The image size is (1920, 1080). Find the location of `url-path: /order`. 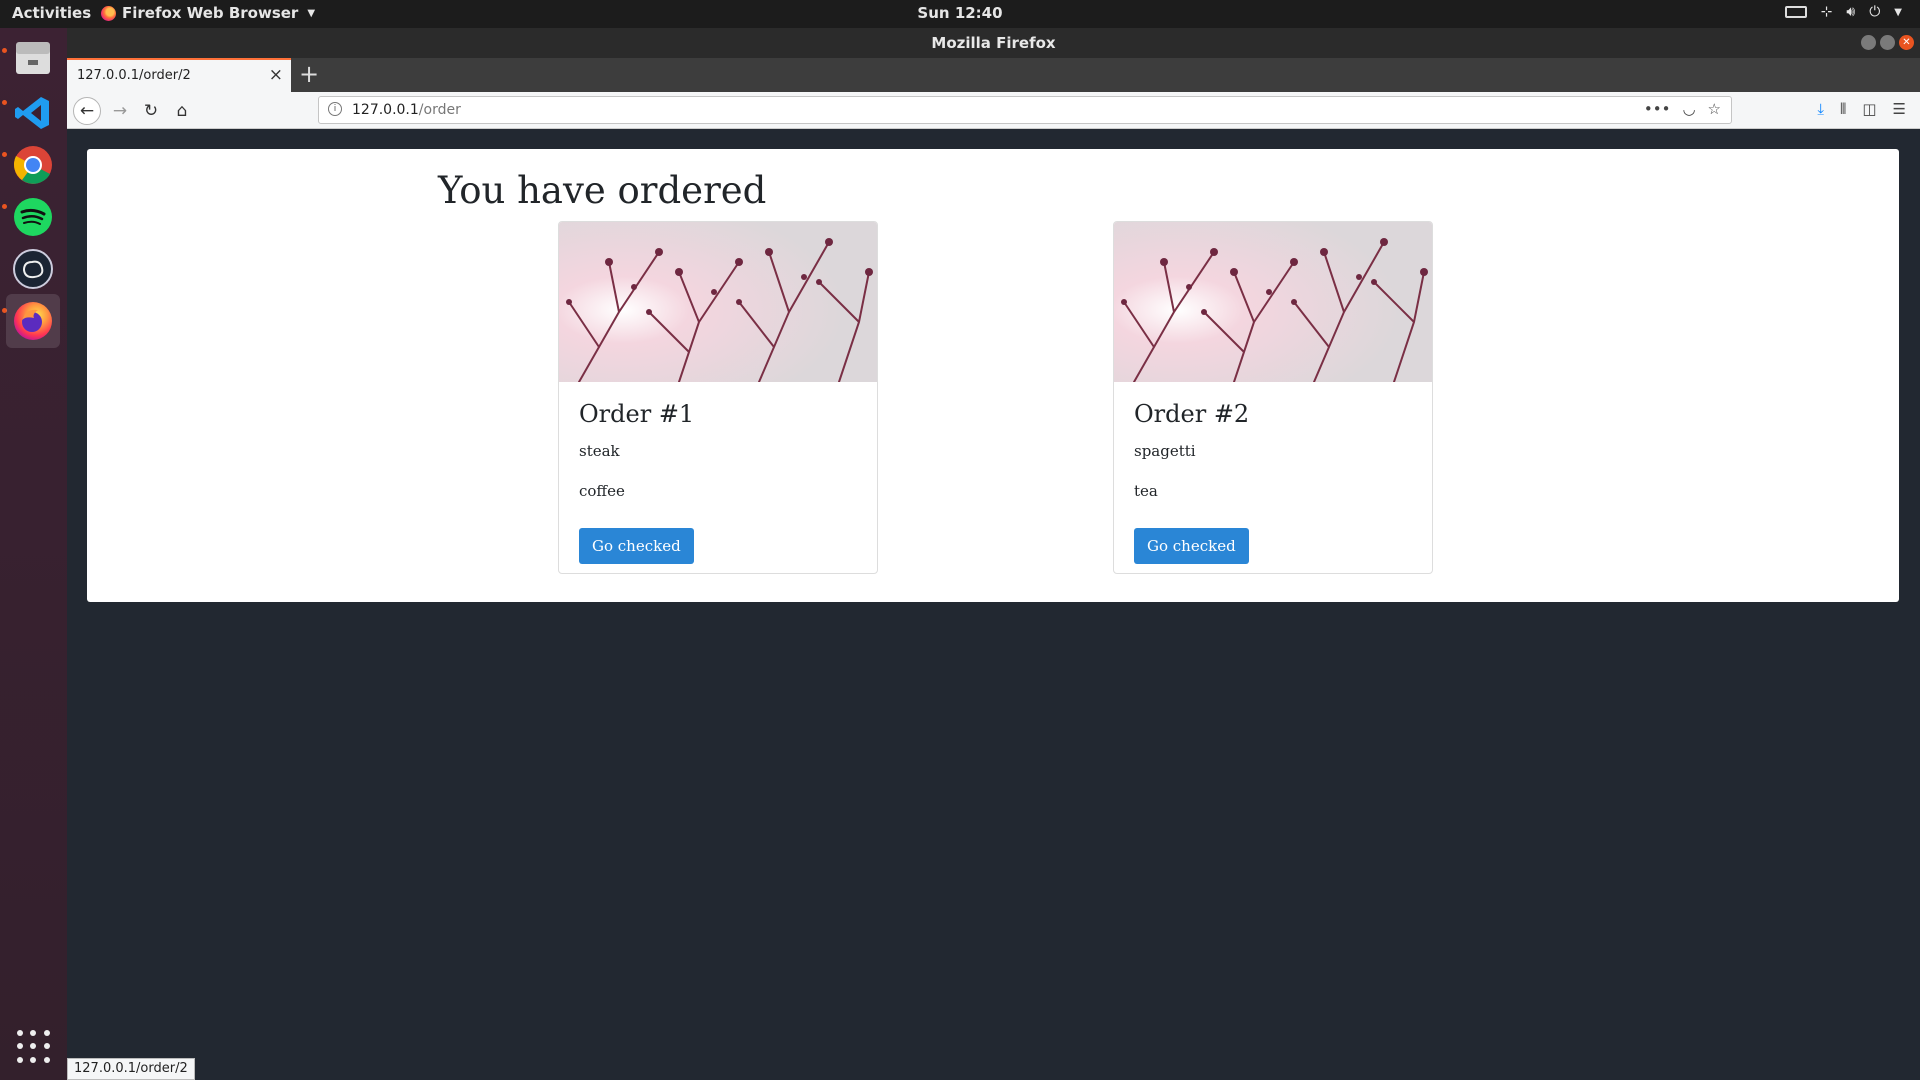

url-path: /order is located at coordinates (439, 110).